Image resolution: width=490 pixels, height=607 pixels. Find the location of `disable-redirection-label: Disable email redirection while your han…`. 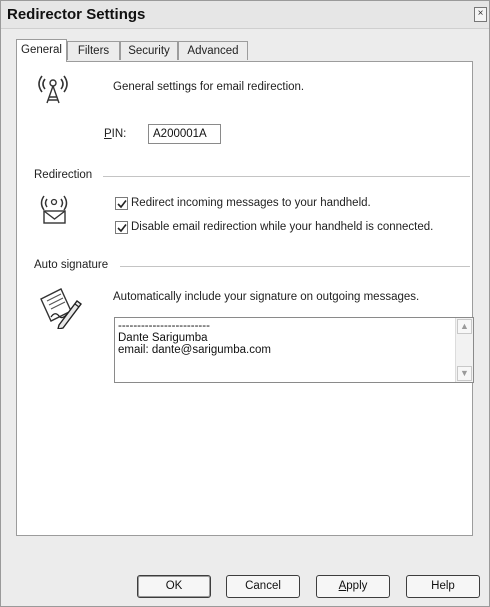

disable-redirection-label: Disable email redirection while your han… is located at coordinates (282, 227).